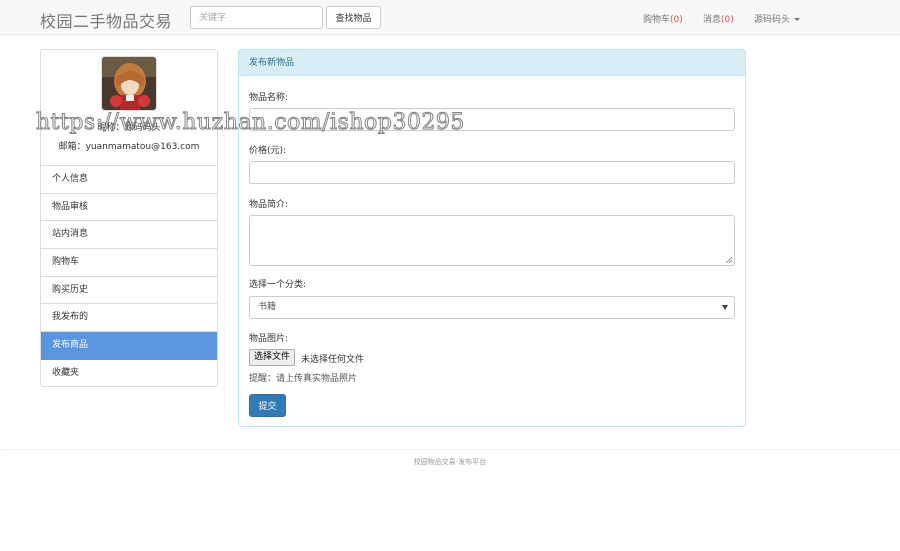 This screenshot has width=900, height=551. I want to click on choose-file-button: 选择文件, so click(272, 357).